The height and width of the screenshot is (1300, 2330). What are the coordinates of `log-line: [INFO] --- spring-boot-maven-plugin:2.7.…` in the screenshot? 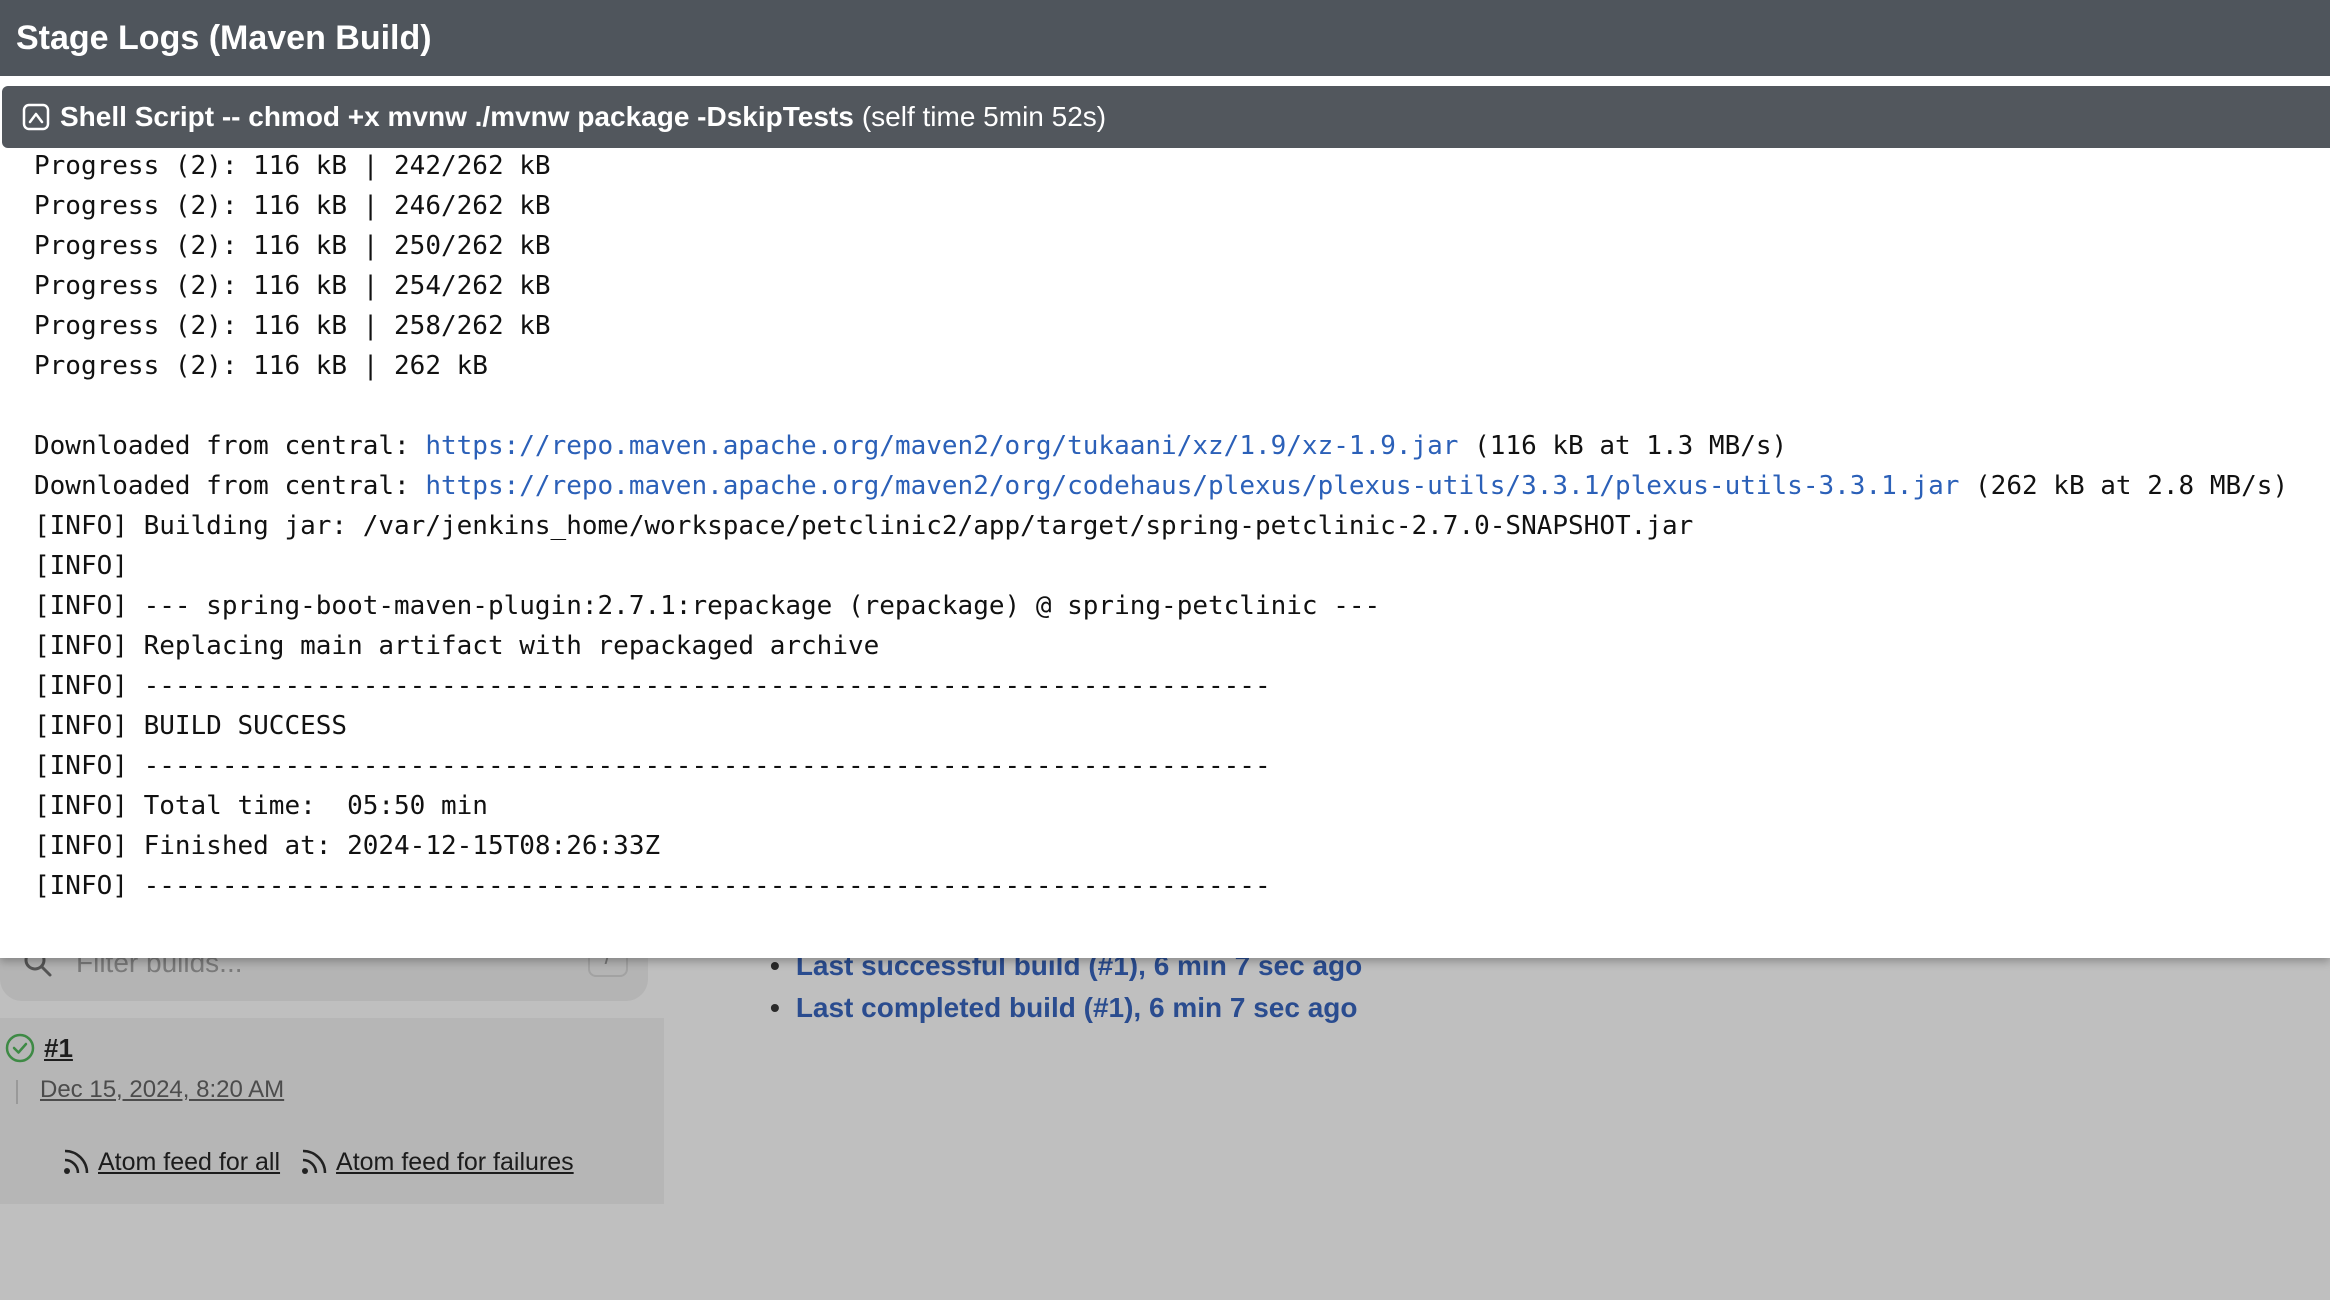 It's located at (707, 606).